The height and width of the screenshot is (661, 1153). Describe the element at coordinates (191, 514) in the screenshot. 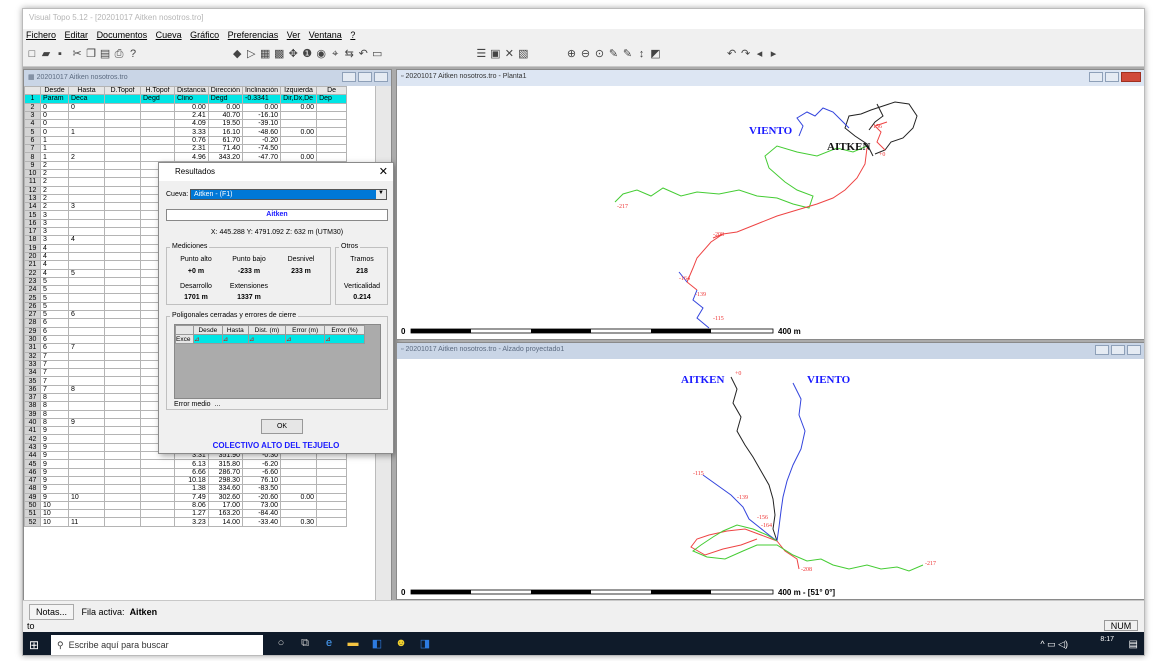

I see `grid-cell: 1.27` at that location.